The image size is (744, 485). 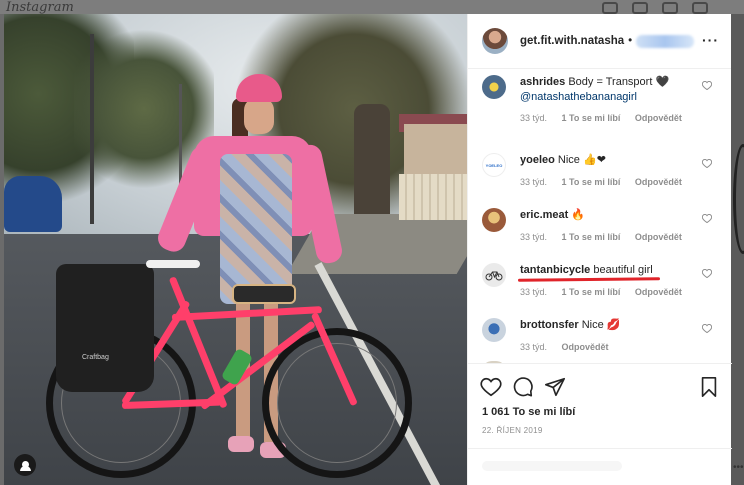 I want to click on paper-plane-icon, so click(x=555, y=387).